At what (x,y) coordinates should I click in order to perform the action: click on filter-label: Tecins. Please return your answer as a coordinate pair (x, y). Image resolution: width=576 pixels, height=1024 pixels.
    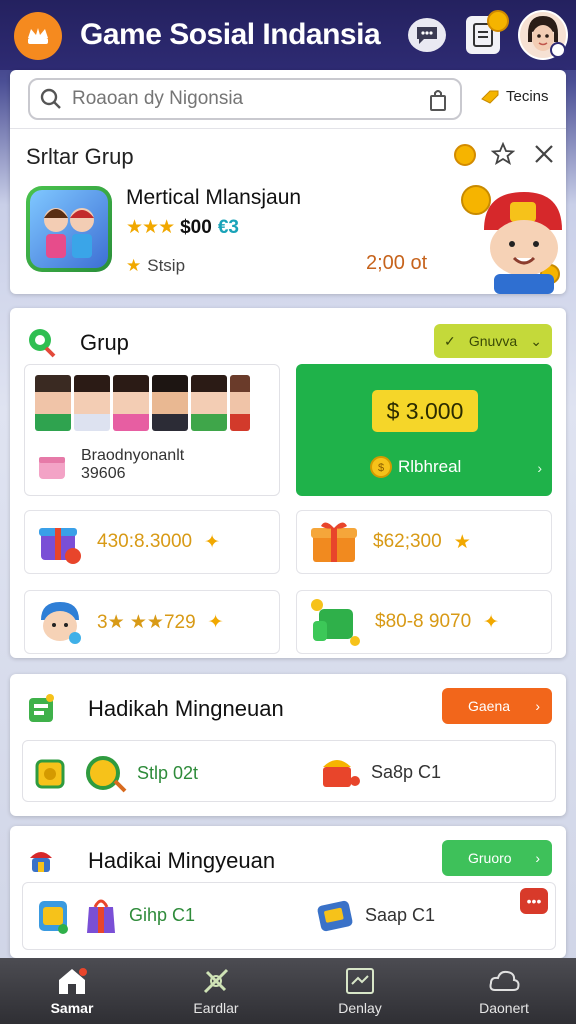
    Looking at the image, I should click on (527, 96).